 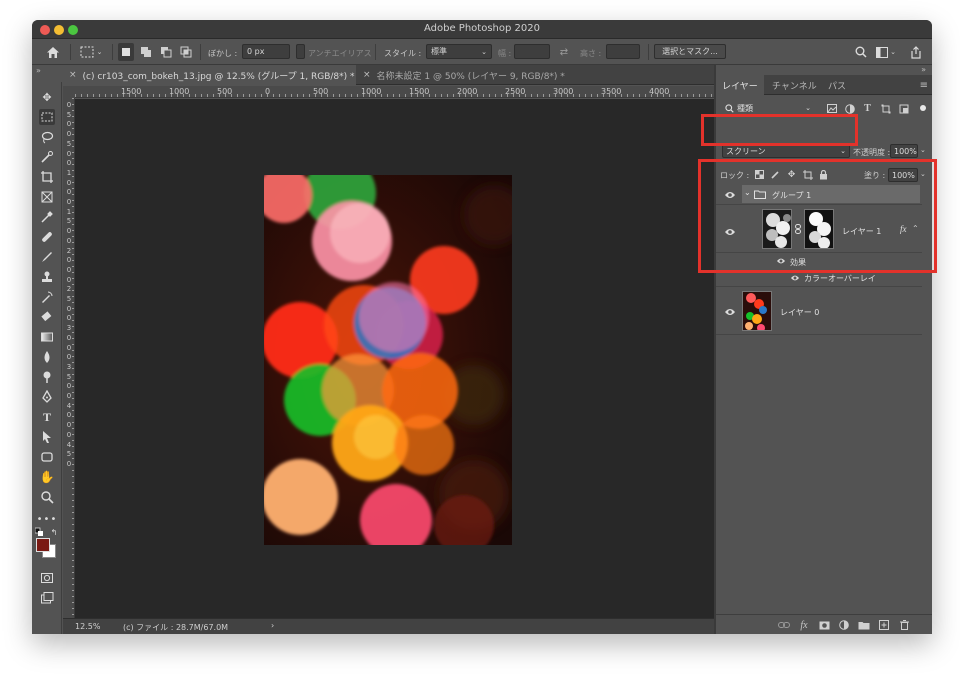 What do you see at coordinates (886, 52) in the screenshot?
I see `workspace-button: ⌄` at bounding box center [886, 52].